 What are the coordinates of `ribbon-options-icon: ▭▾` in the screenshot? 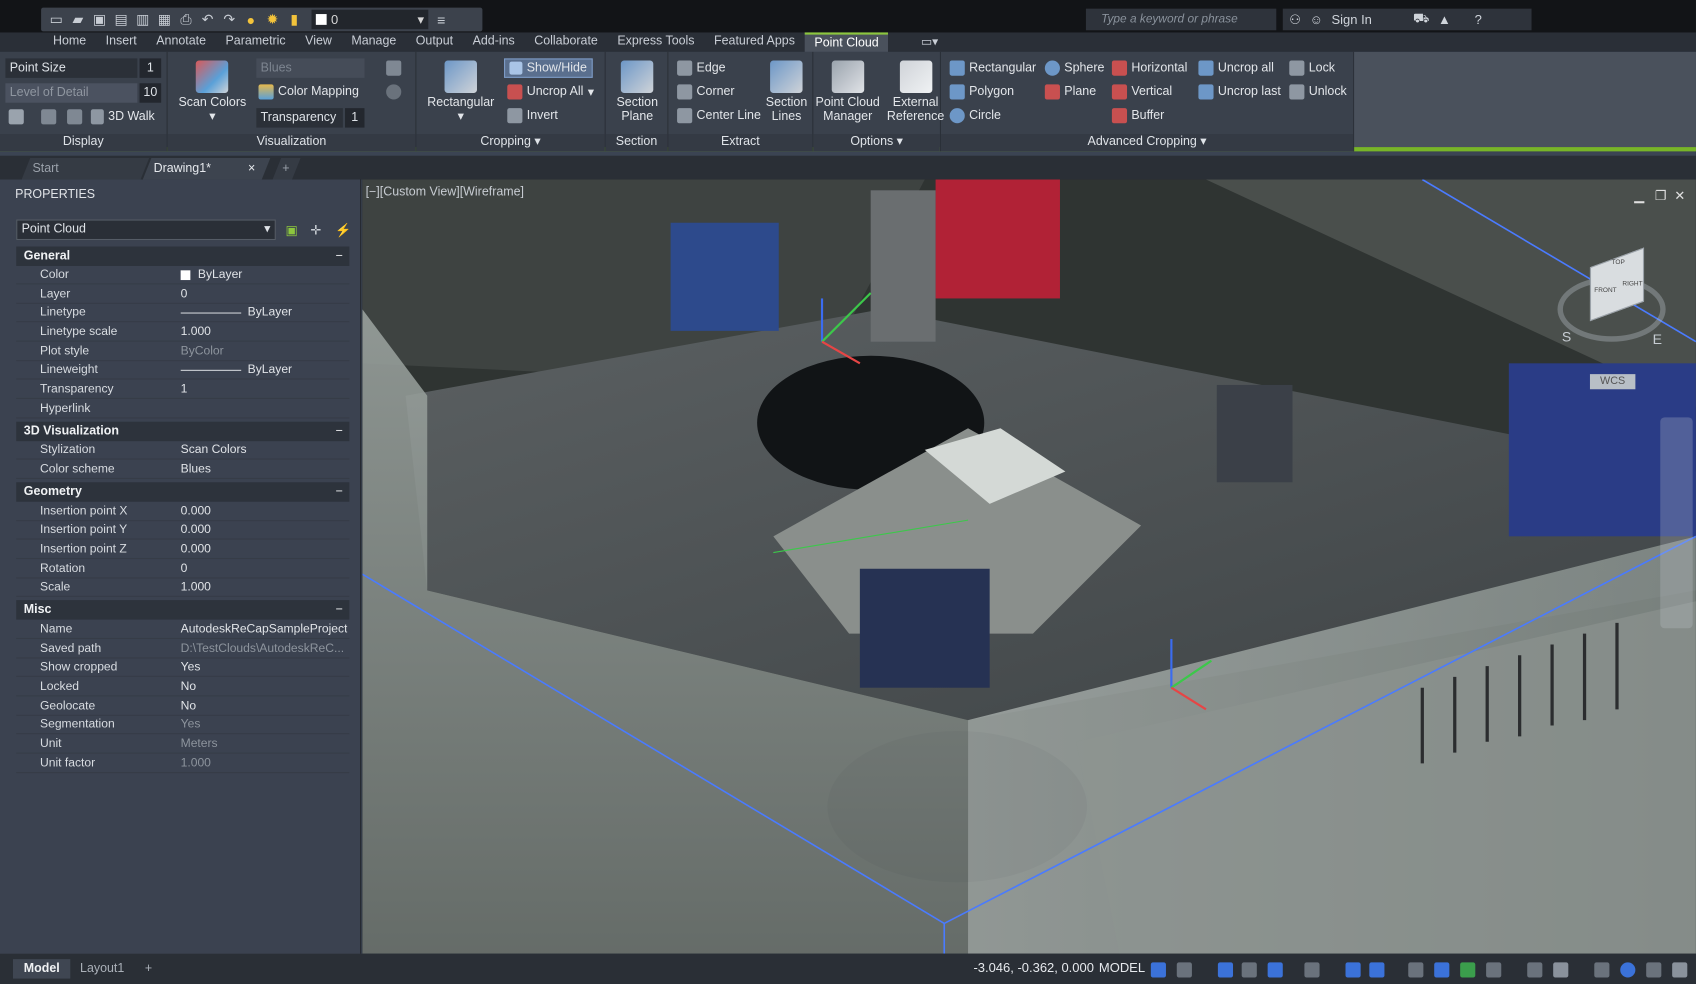 It's located at (929, 43).